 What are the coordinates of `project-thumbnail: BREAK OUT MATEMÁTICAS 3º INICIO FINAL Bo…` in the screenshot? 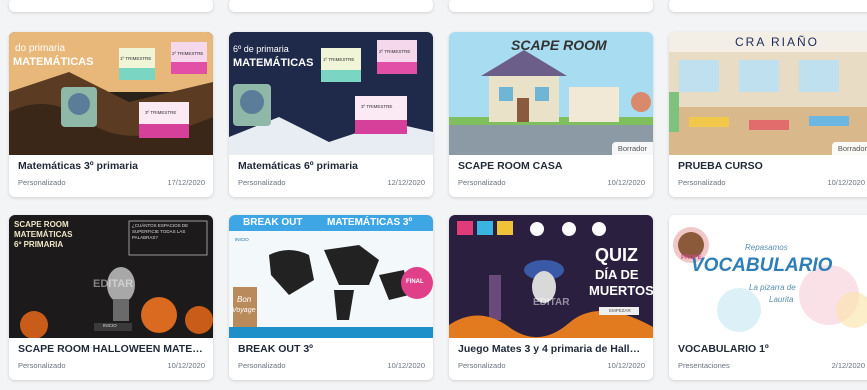 It's located at (331, 276).